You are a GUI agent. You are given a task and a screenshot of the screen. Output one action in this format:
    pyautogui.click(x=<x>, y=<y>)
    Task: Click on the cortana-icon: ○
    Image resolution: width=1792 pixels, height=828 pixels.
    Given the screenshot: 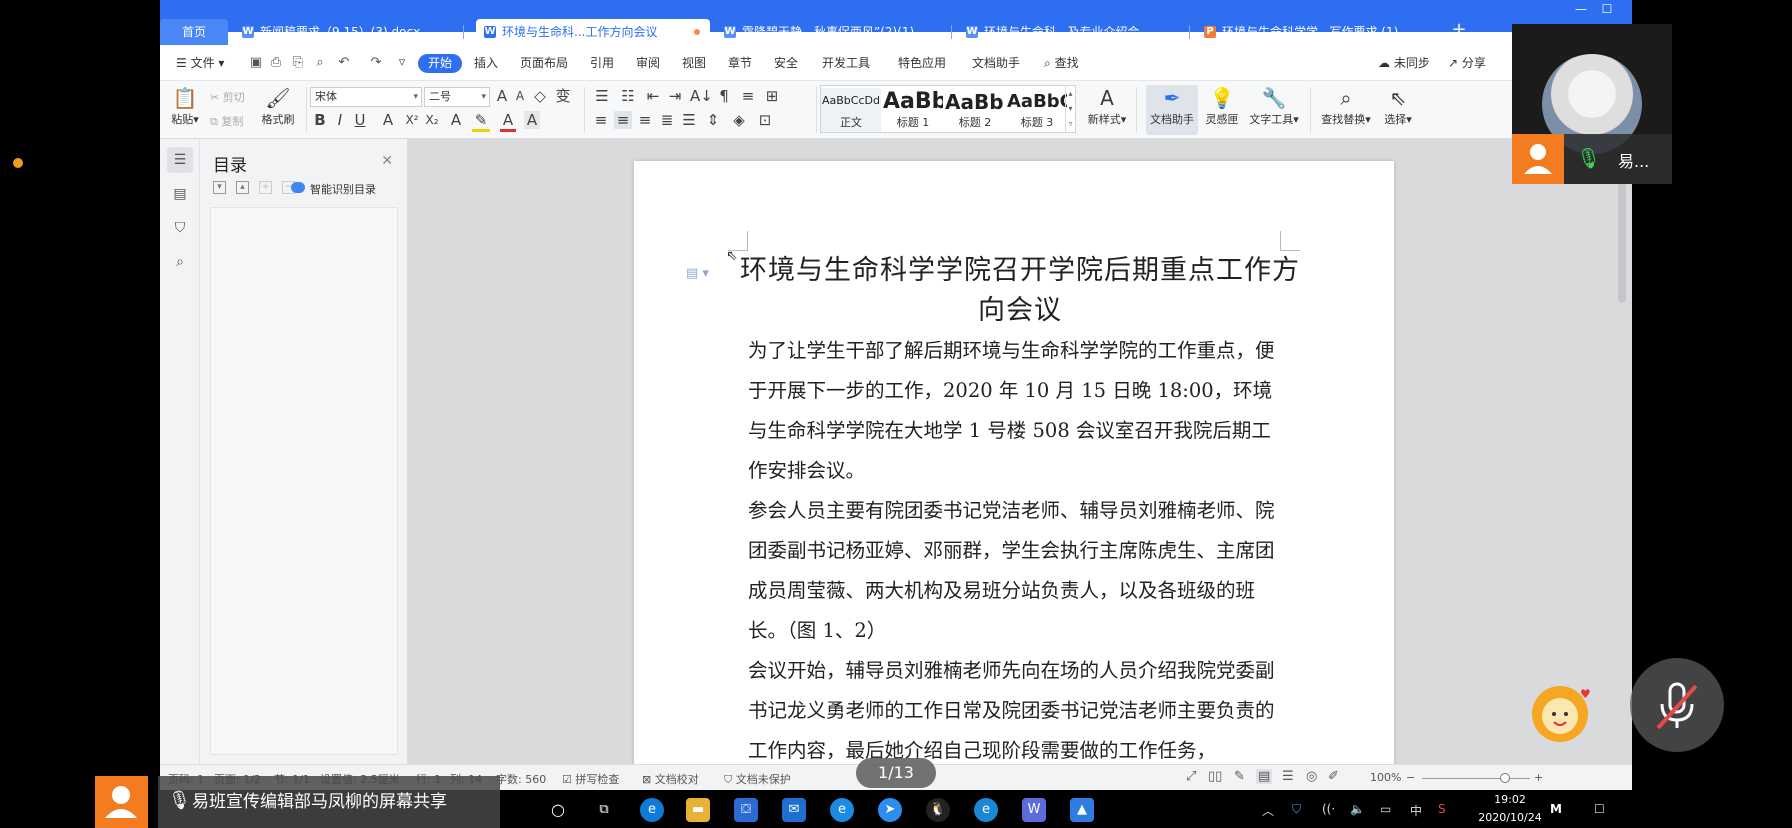 What is the action you would take?
    pyautogui.click(x=558, y=810)
    